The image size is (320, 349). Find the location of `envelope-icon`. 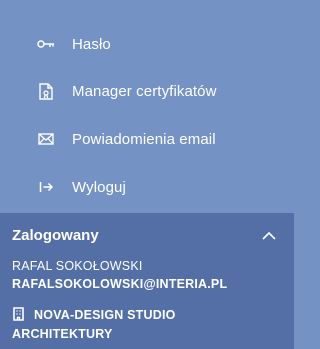

envelope-icon is located at coordinates (46, 139).